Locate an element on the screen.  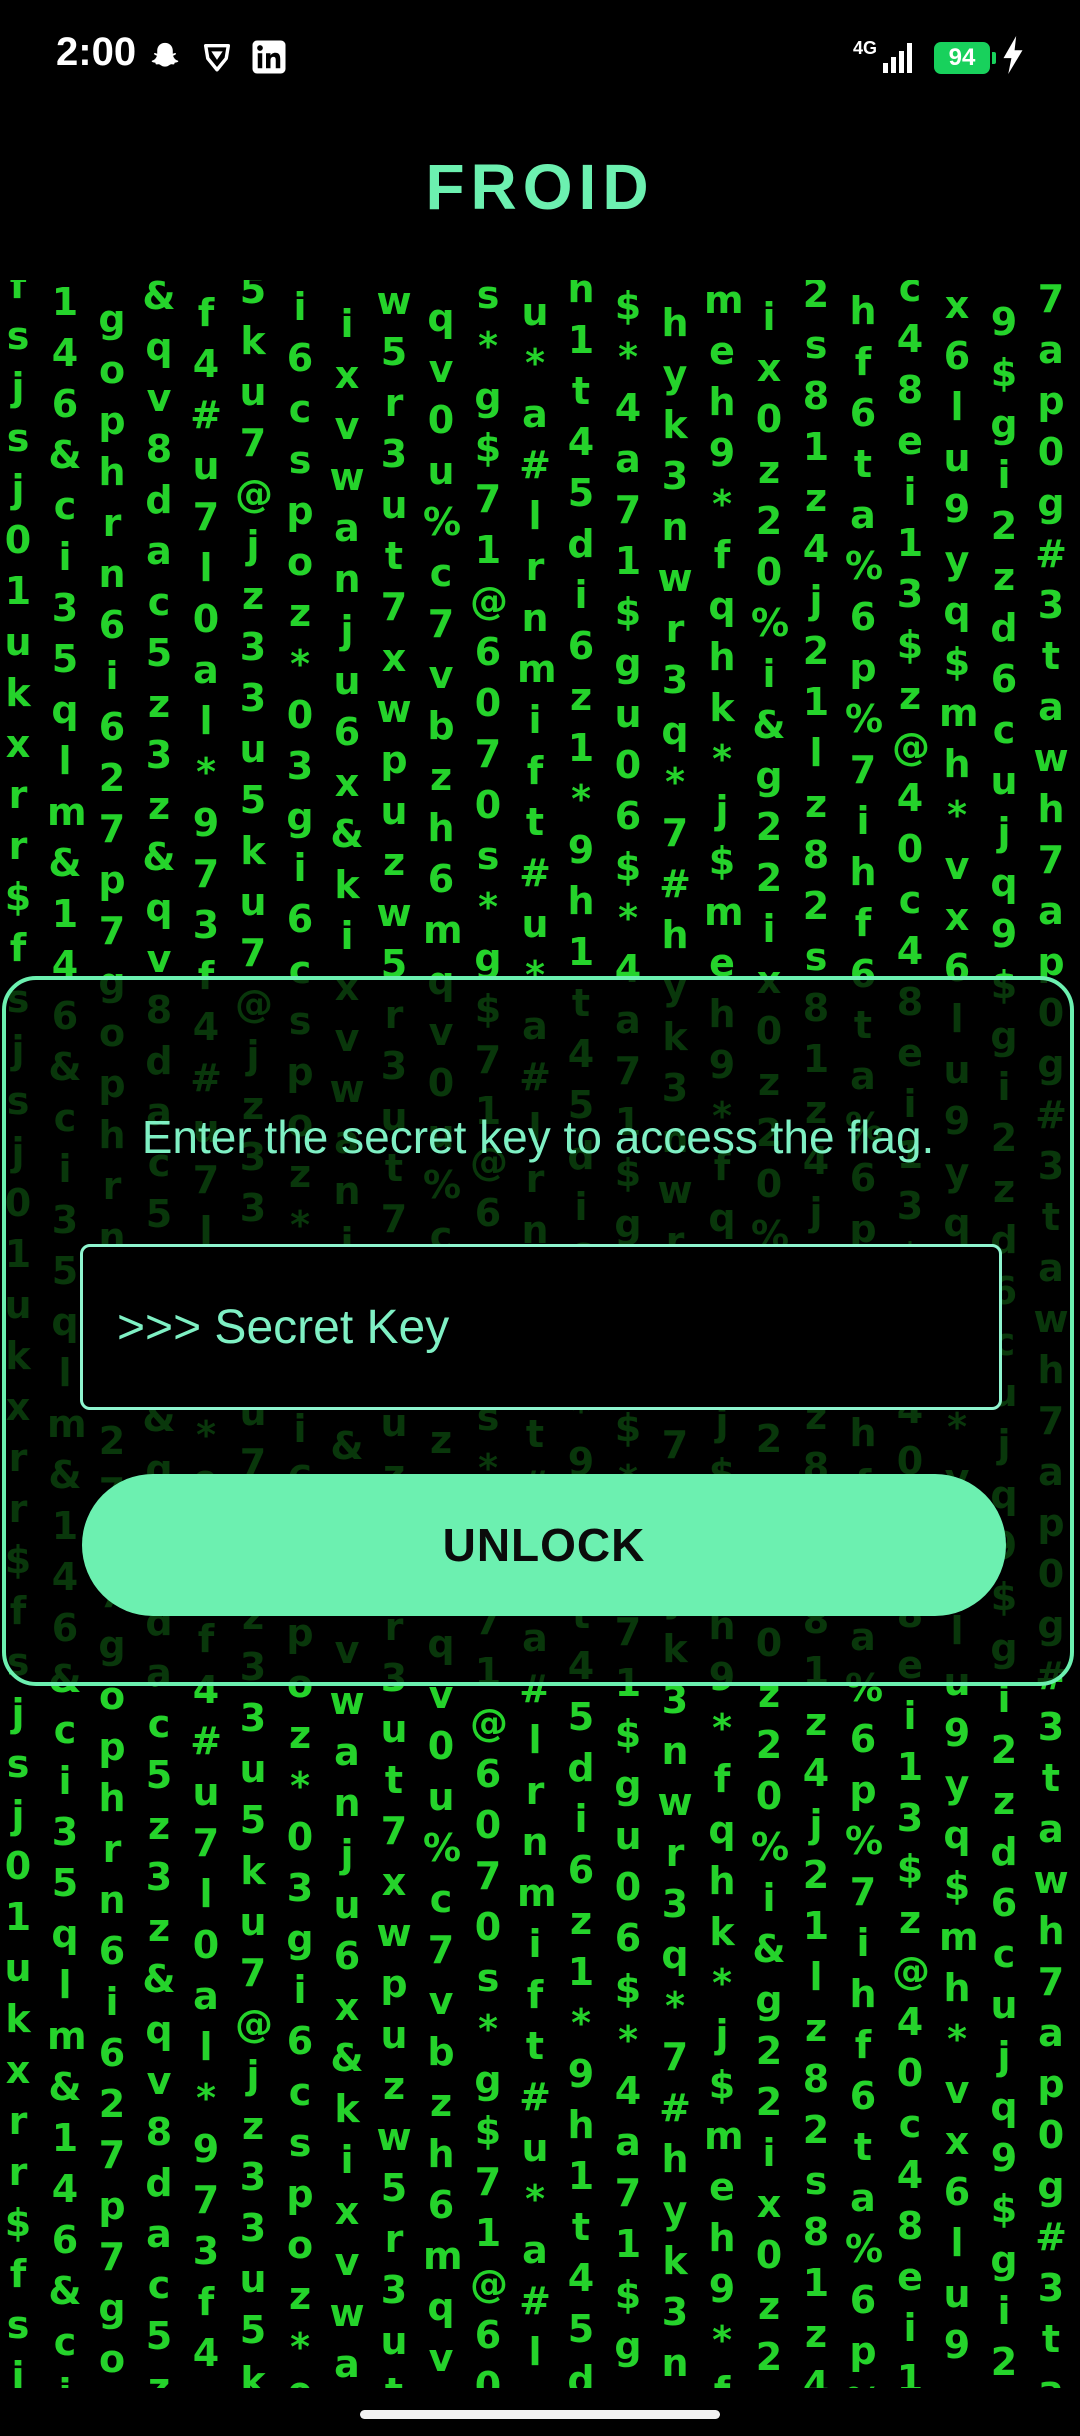
unlock-button: UNLOCK is located at coordinates (544, 1545).